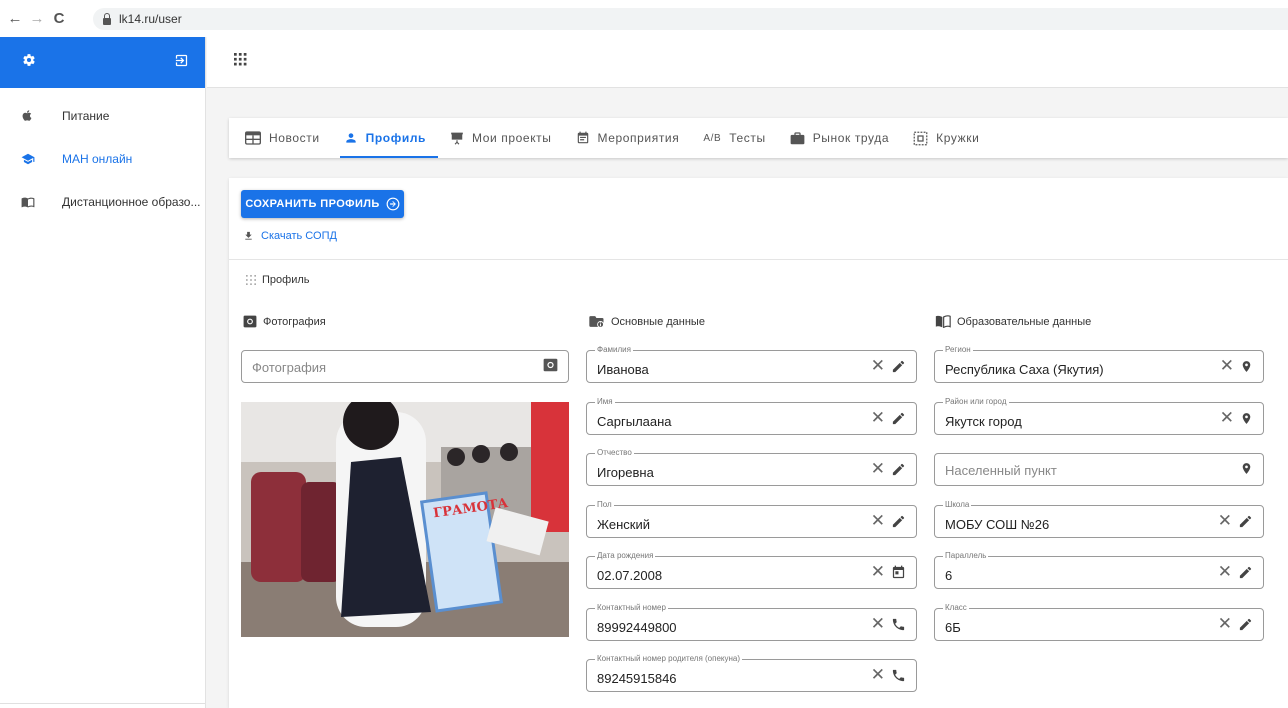  I want to click on sidebar-item-nutrition: Питание, so click(102, 115).